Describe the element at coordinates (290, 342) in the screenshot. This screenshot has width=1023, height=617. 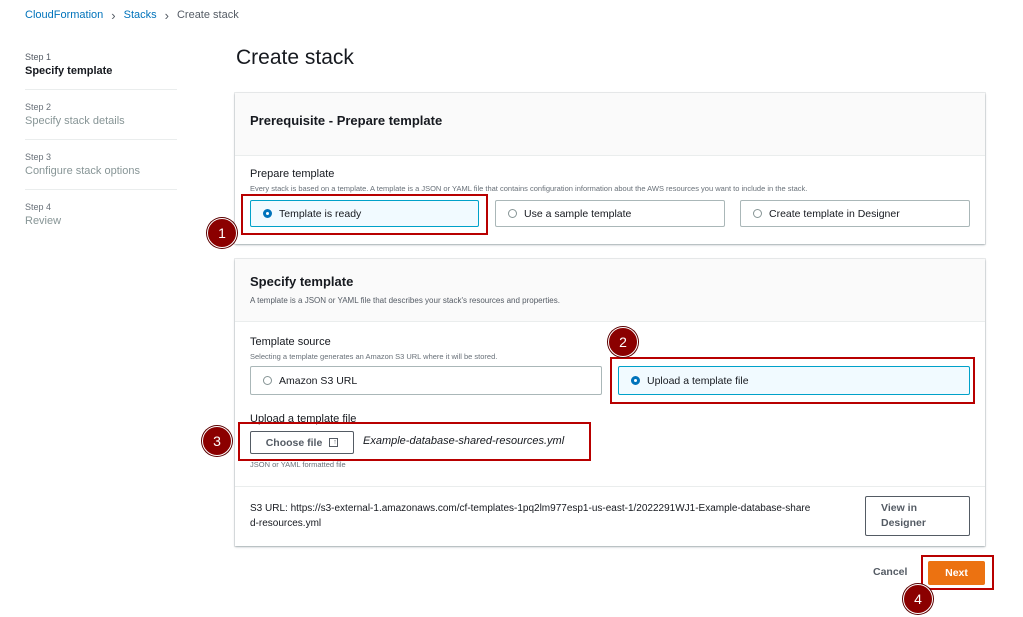
I see `template-source-label: Template source` at that location.